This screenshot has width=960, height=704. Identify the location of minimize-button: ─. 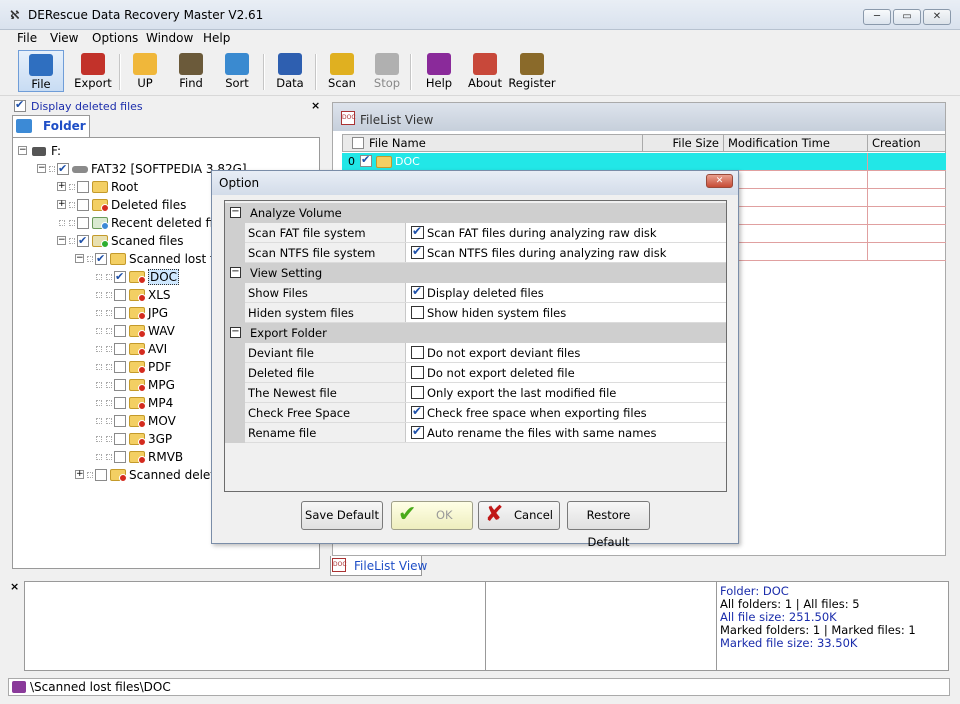
(877, 17).